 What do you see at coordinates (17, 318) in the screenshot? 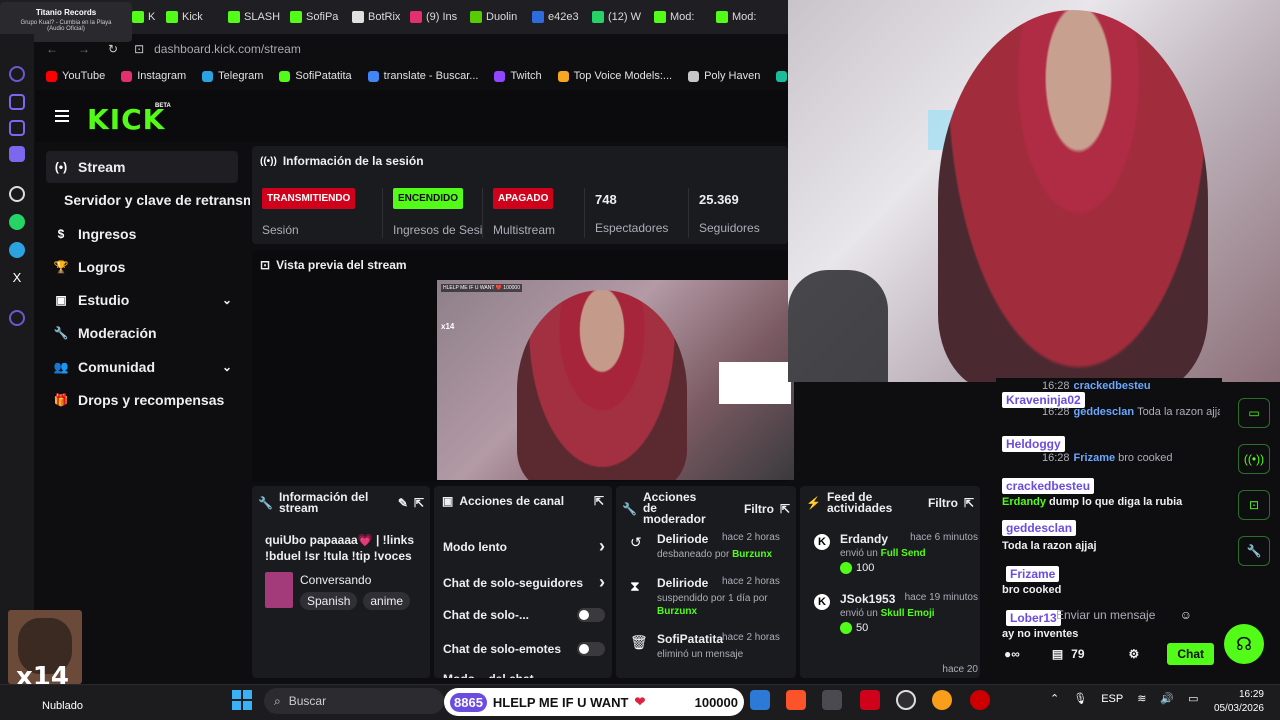
I see `clock-icon` at bounding box center [17, 318].